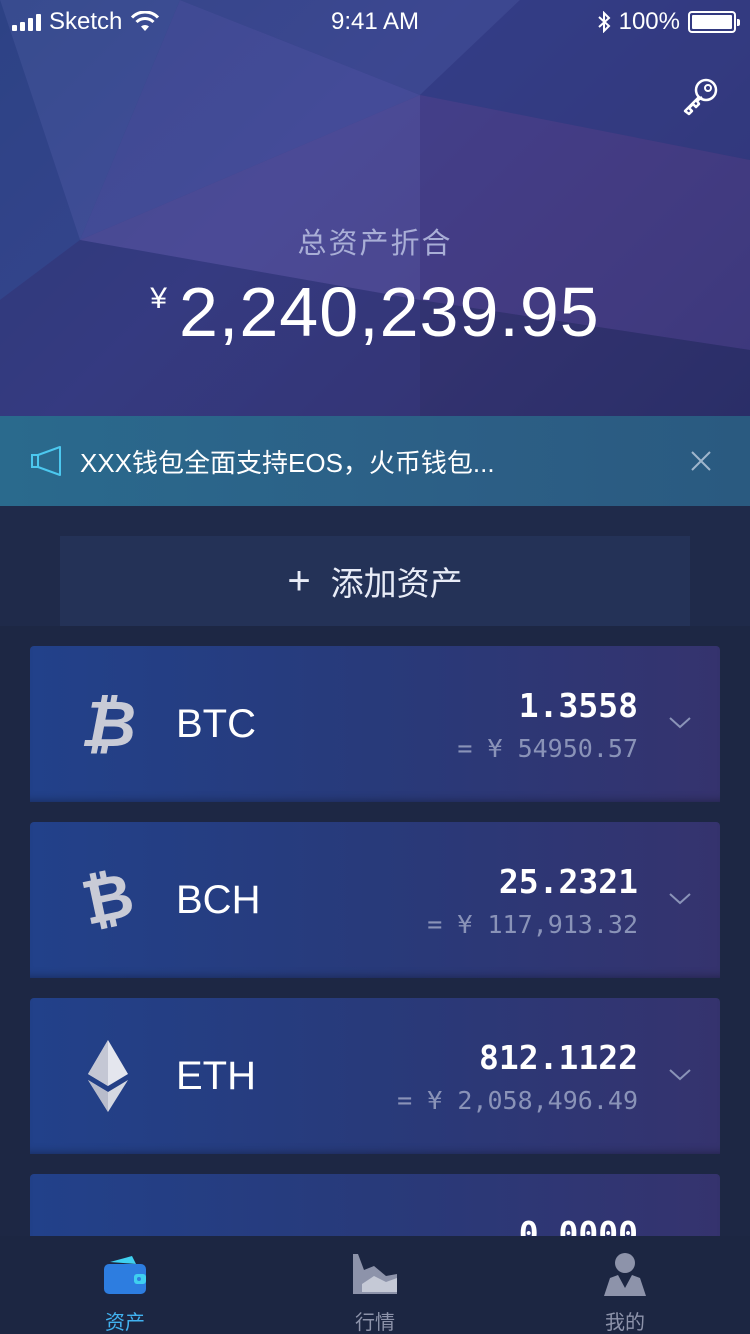  I want to click on asset-amount: 25.2321, so click(568, 881).